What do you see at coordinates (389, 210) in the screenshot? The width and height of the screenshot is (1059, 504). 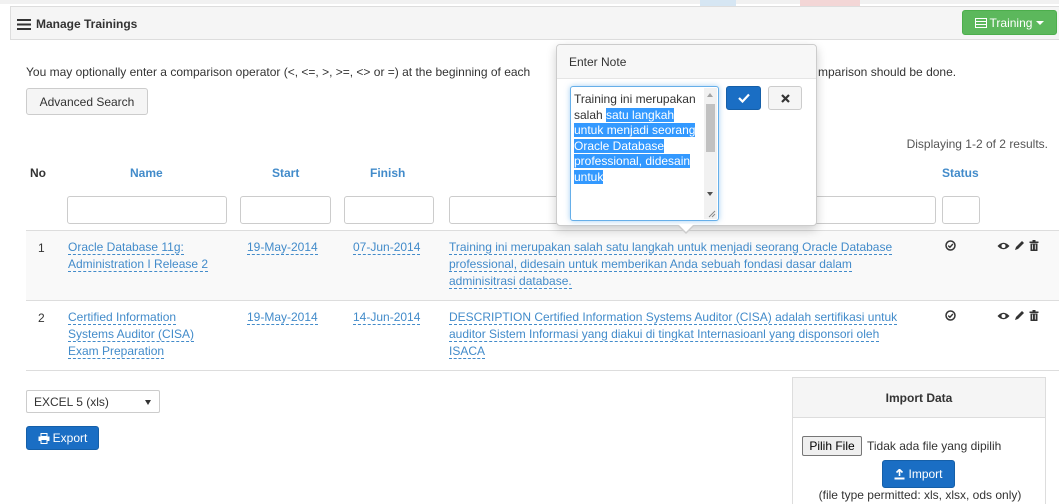 I see `filter-finish-input` at bounding box center [389, 210].